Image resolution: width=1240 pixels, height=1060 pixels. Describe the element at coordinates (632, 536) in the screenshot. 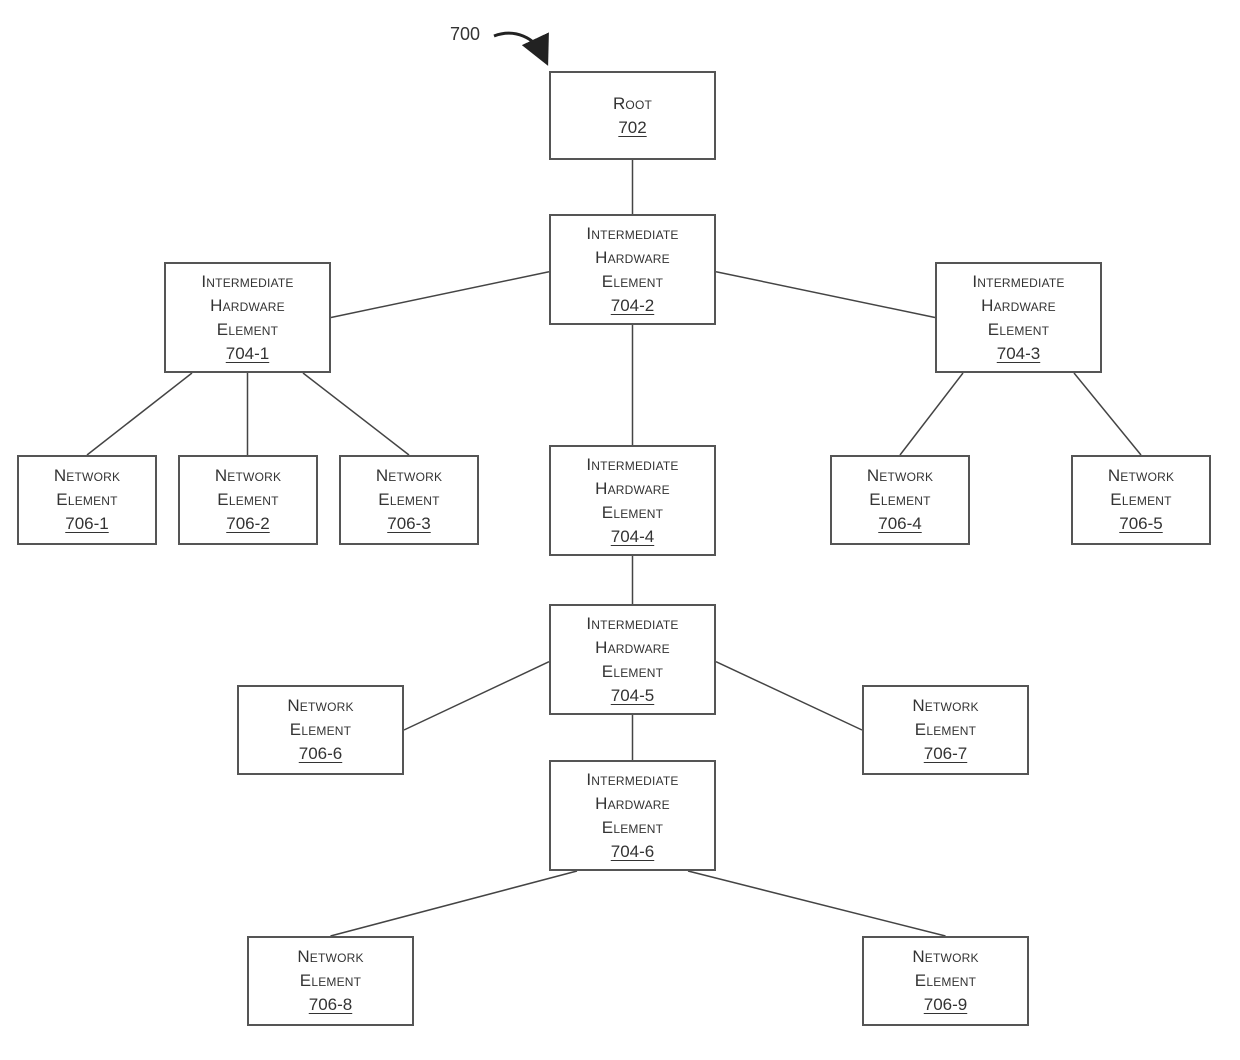

I see `node-reference-number: 704-4` at that location.